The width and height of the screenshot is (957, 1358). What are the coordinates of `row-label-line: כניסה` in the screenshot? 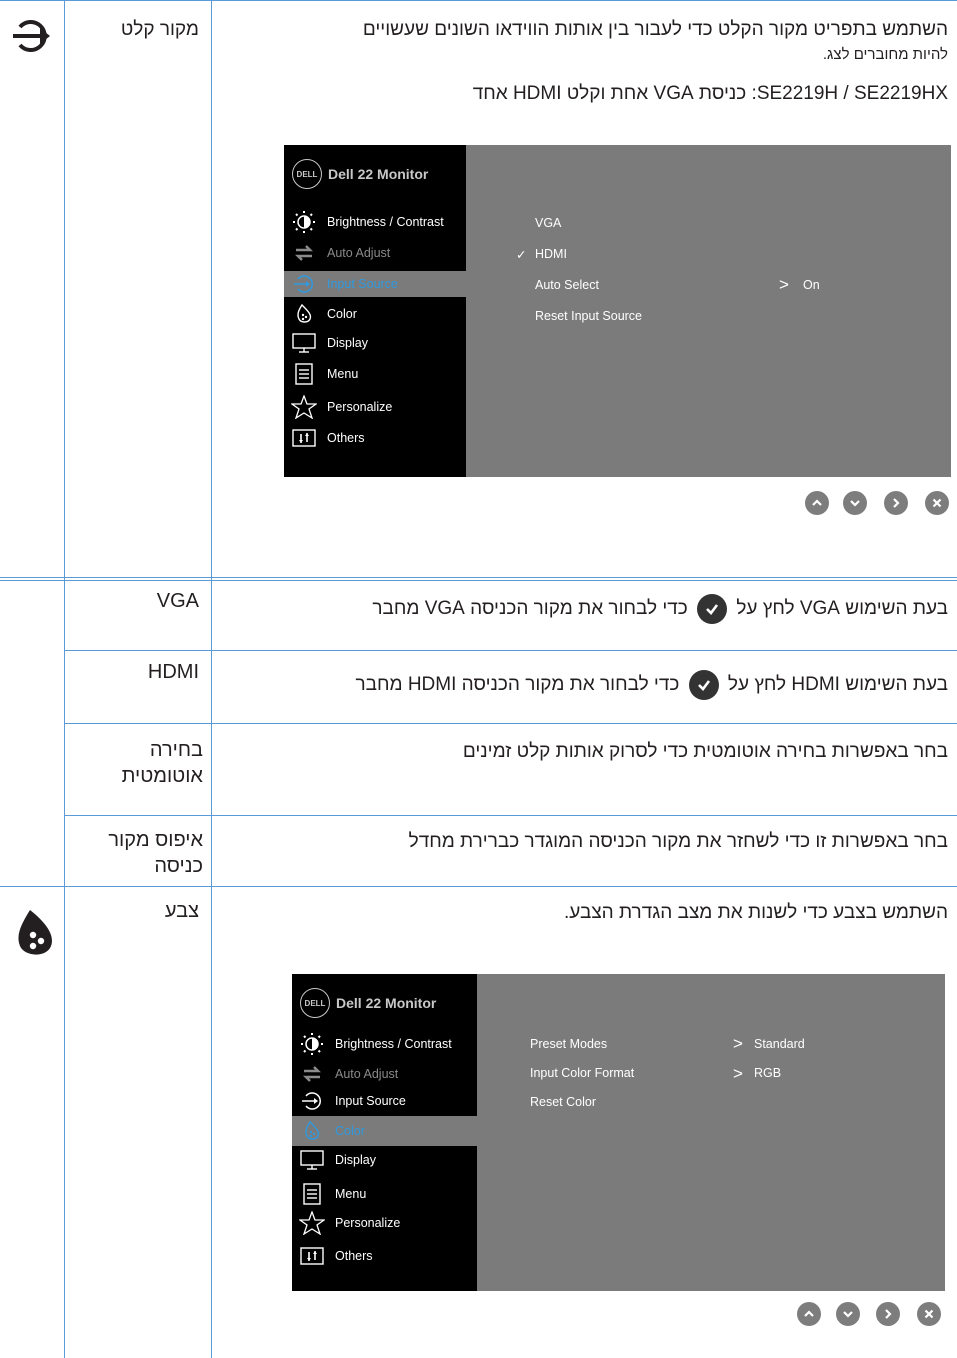 It's located at (178, 866).